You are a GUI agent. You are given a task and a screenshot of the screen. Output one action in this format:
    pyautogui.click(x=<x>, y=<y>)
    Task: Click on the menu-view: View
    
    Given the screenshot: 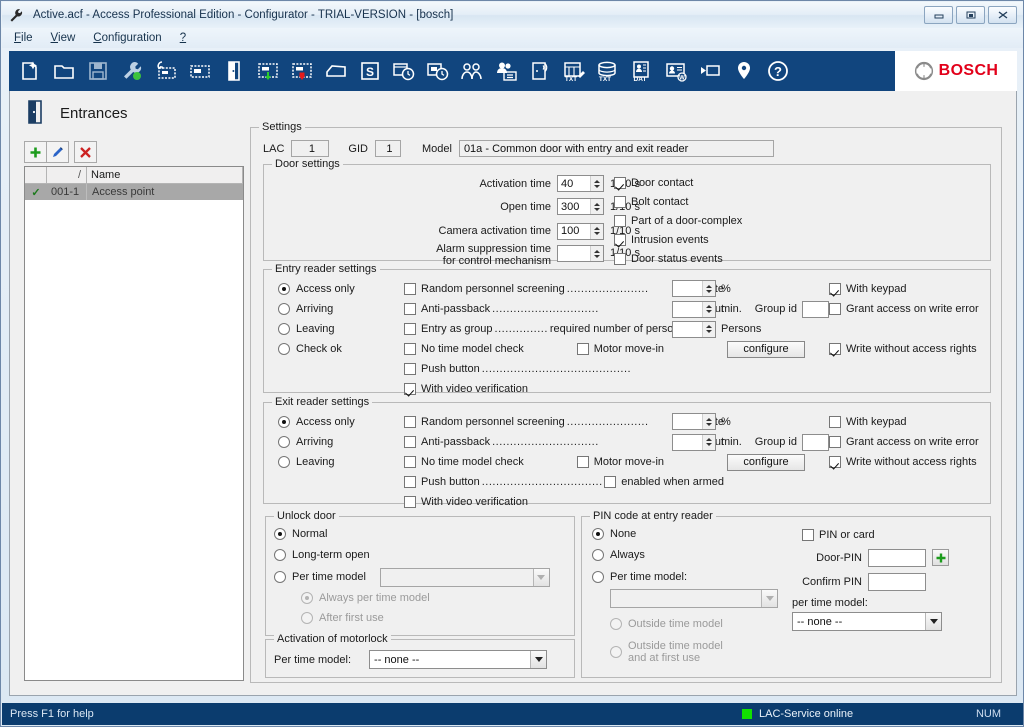 What is the action you would take?
    pyautogui.click(x=63, y=38)
    